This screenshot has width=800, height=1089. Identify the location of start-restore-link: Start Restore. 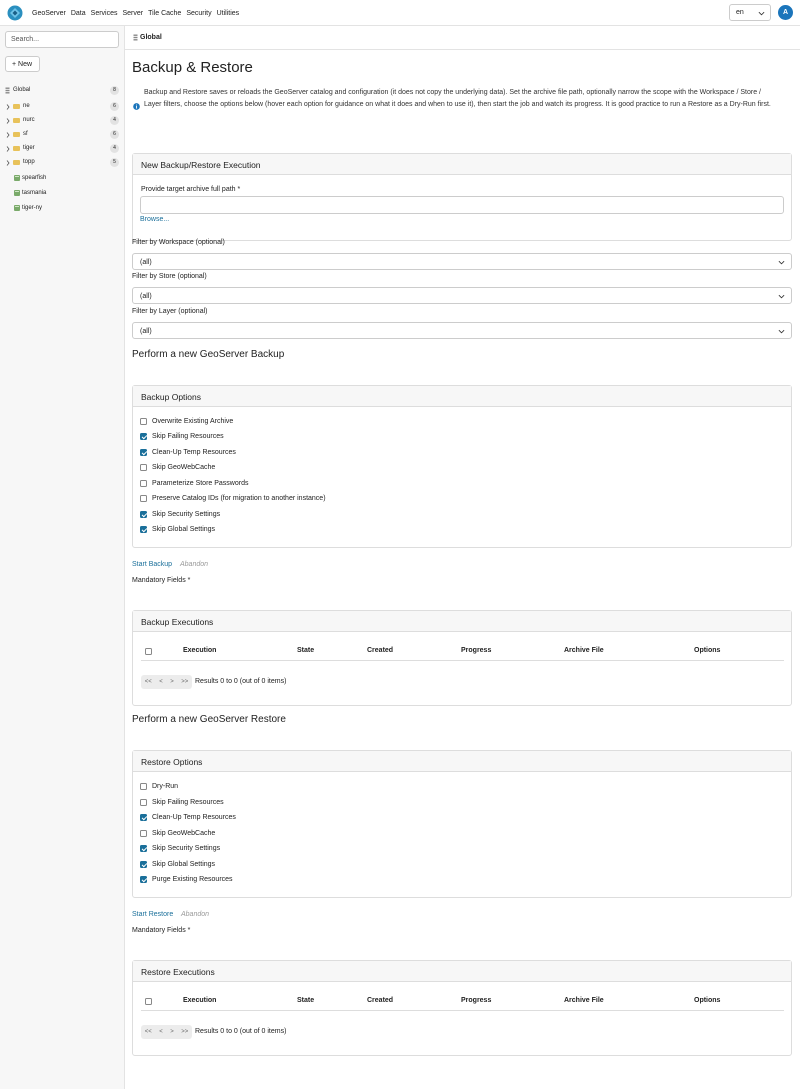
(152, 914).